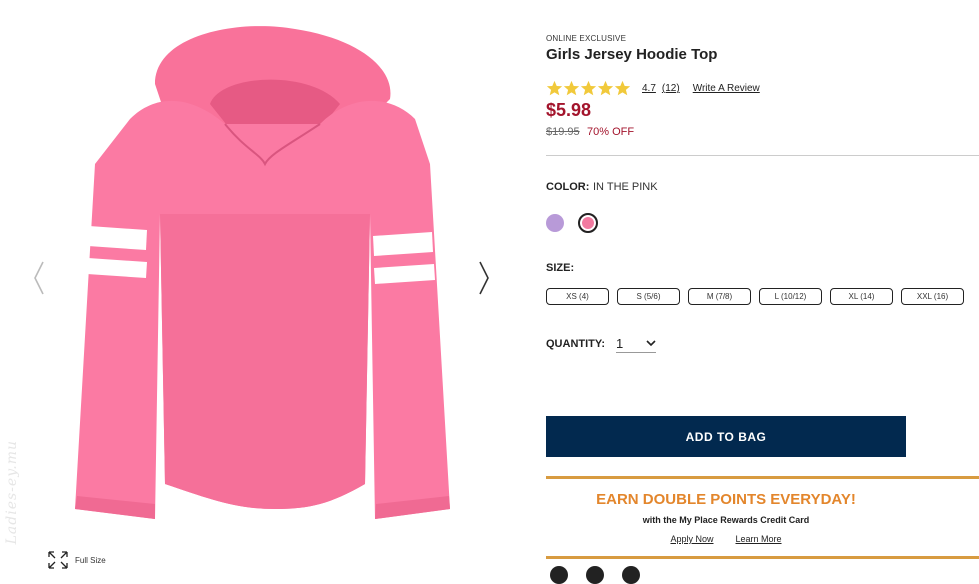 The width and height of the screenshot is (979, 584). What do you see at coordinates (588, 223) in the screenshot?
I see `color-swatch-pink` at bounding box center [588, 223].